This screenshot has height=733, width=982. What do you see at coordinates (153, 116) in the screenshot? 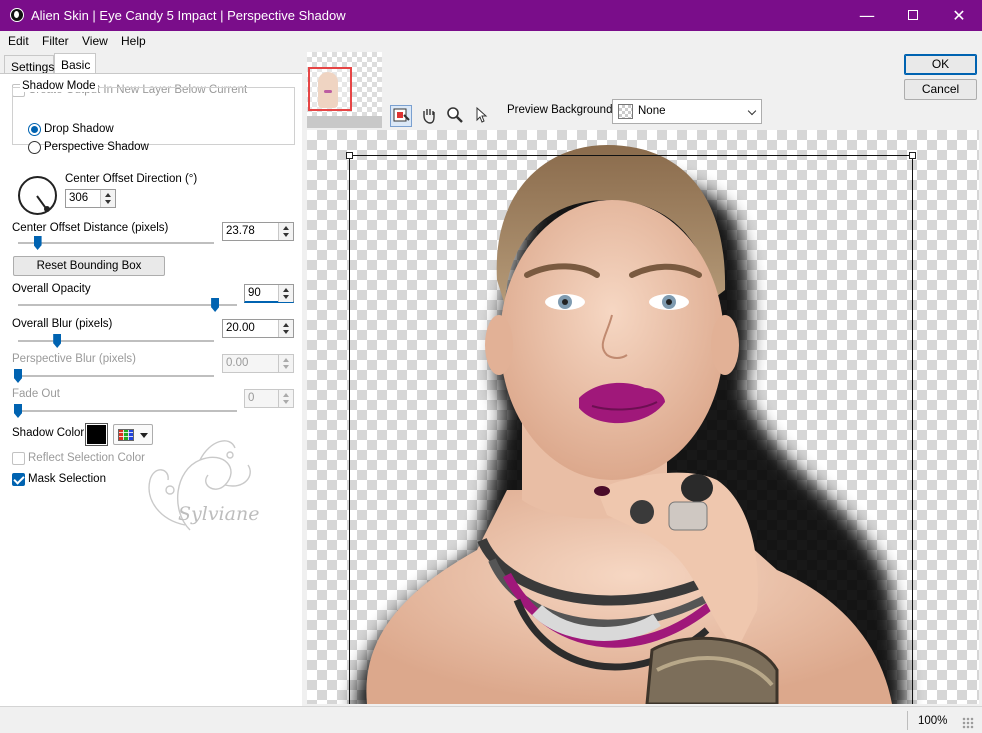
I see `shadow-mode-group` at bounding box center [153, 116].